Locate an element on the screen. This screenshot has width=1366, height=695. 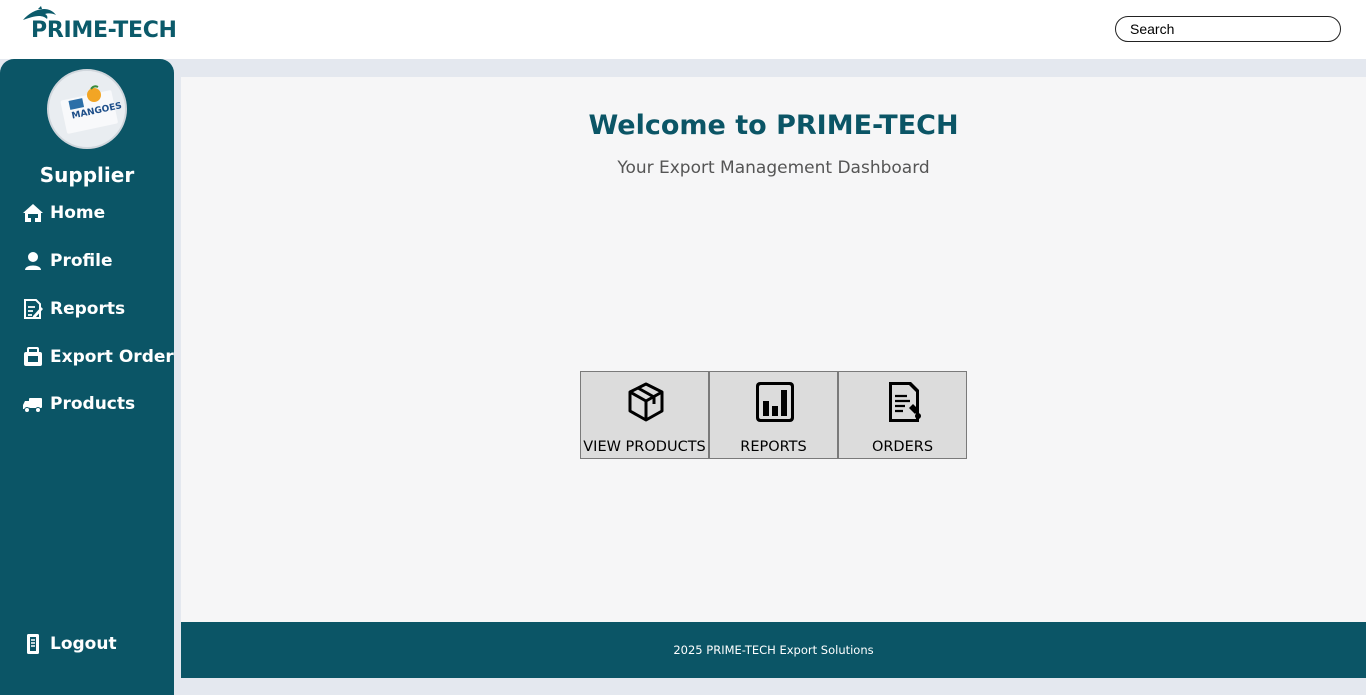
tile-label: VIEW PRODUCTS is located at coordinates (644, 447).